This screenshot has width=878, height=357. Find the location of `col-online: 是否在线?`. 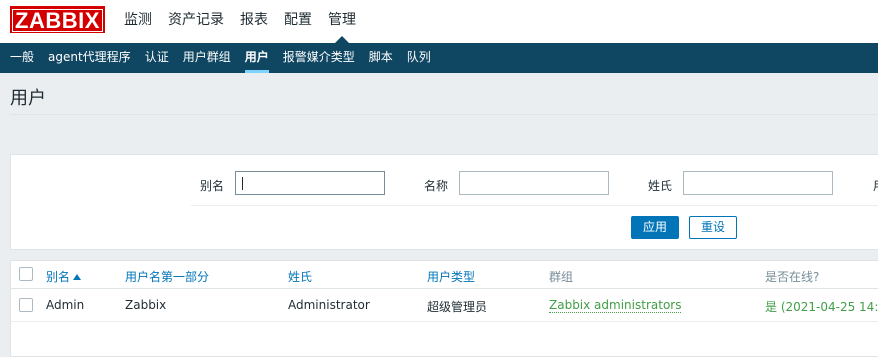

col-online: 是否在线? is located at coordinates (792, 277).